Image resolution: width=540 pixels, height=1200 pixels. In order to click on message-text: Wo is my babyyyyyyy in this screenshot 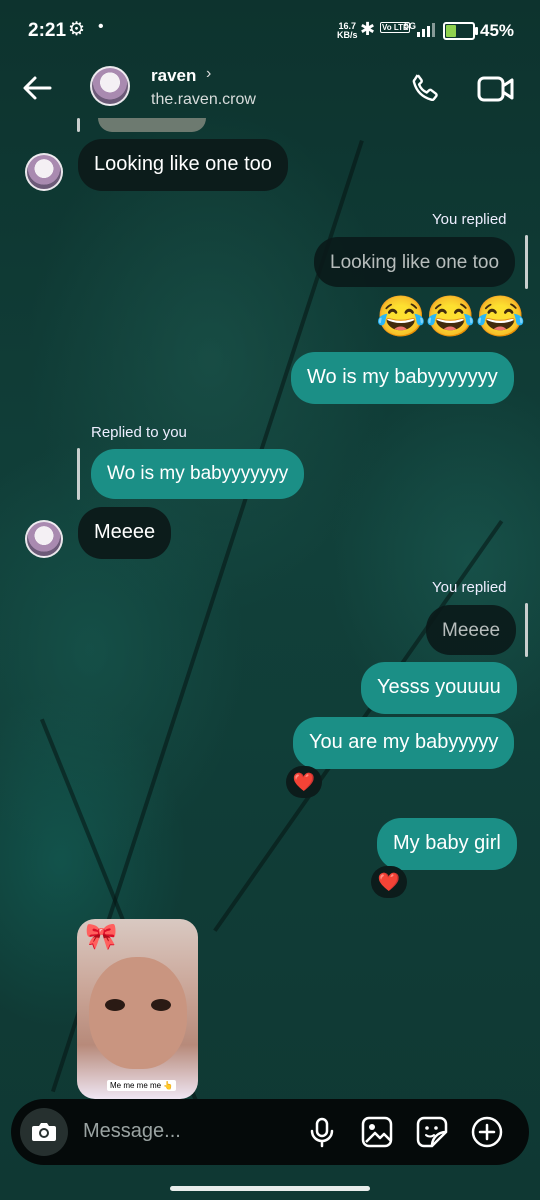, I will do `click(402, 377)`.